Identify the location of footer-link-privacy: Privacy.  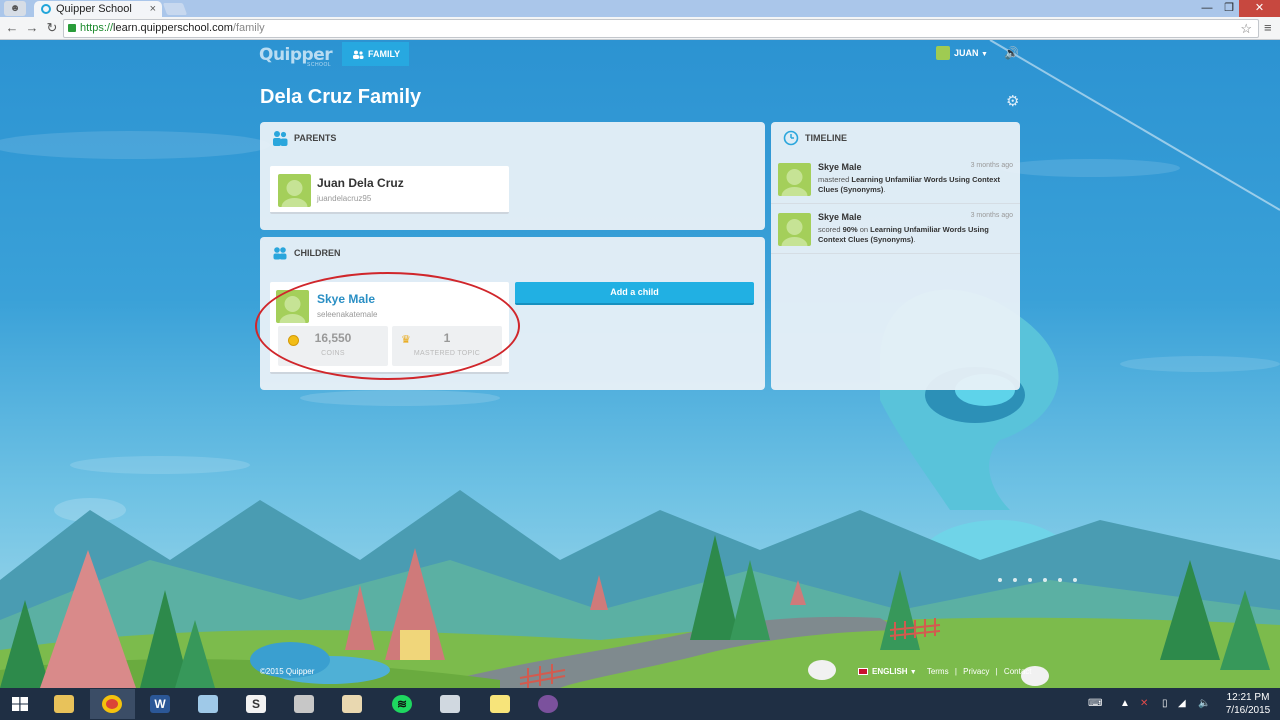
(976, 671).